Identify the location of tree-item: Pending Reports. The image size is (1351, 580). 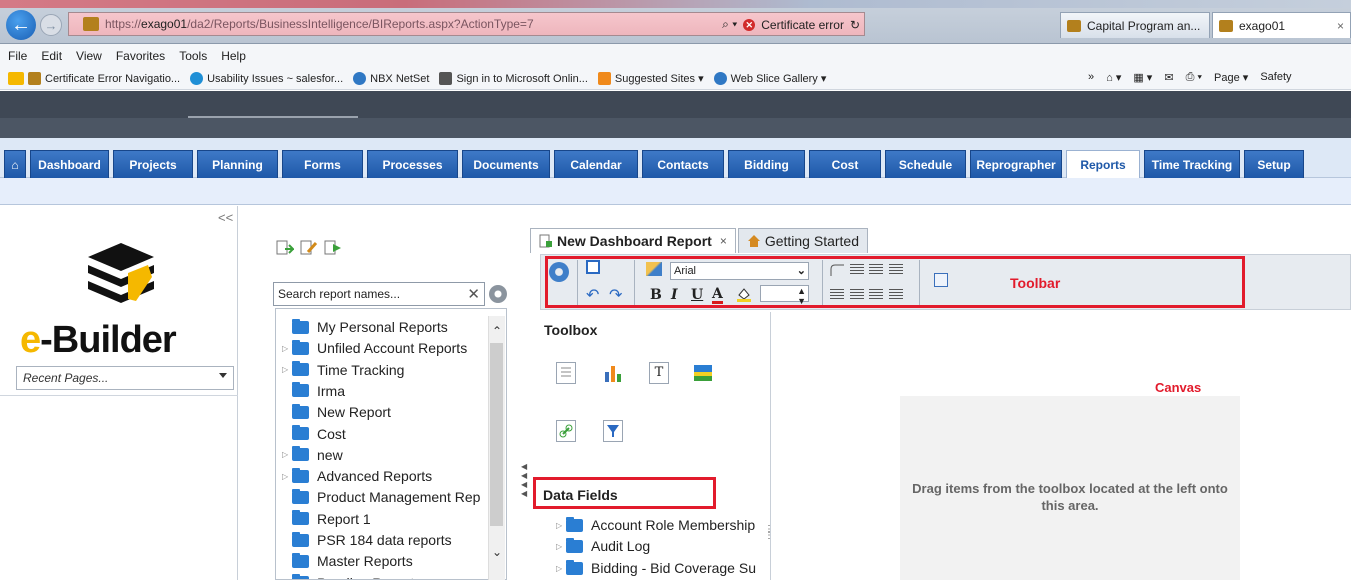
(351, 576).